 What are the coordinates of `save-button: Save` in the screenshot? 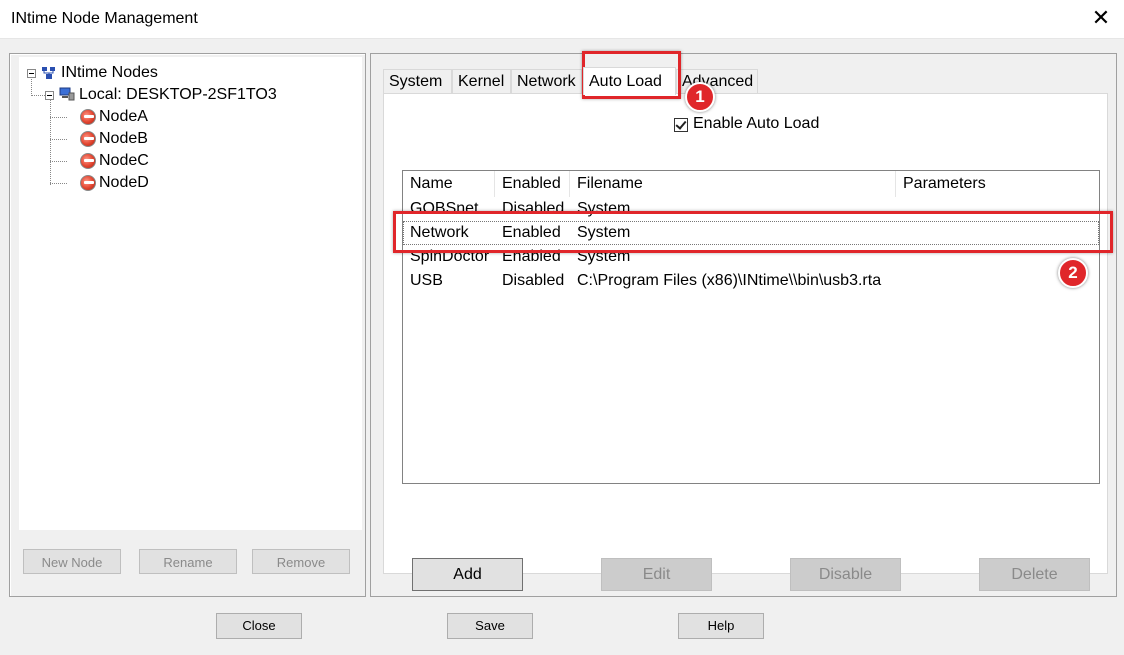 It's located at (490, 626).